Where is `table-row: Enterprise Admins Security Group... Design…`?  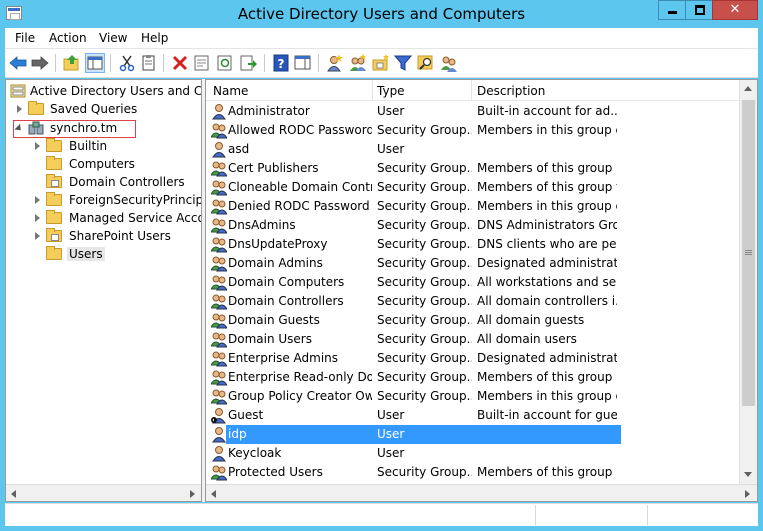
table-row: Enterprise Admins Security Group... Design… is located at coordinates (472, 358).